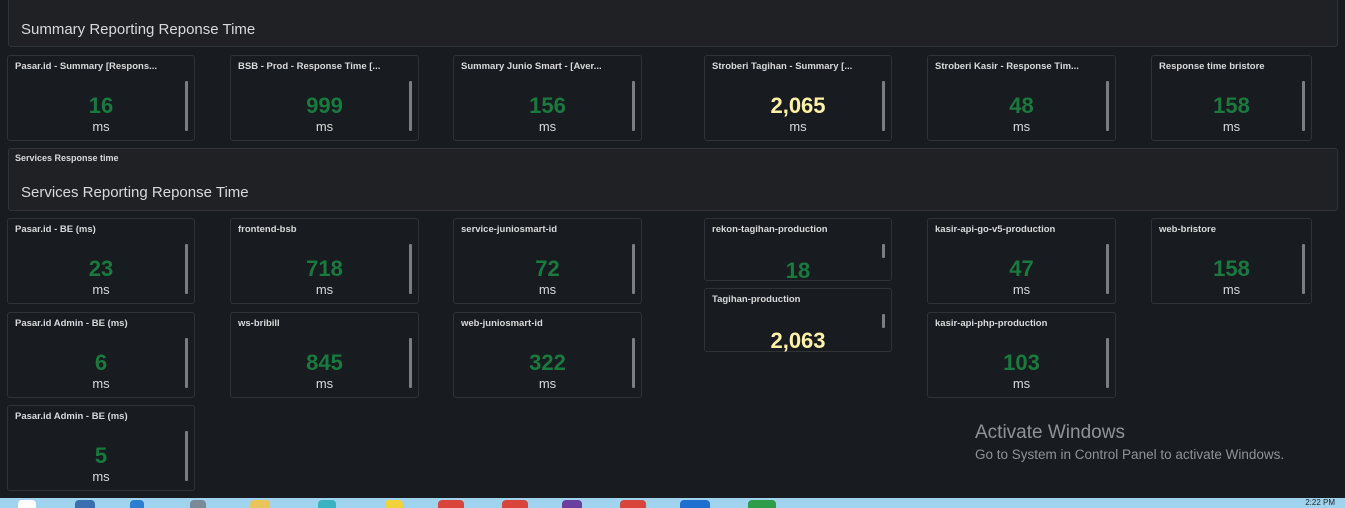  I want to click on stat-panel-kasir-api-go: kasir-api-go-v5-production 47 ms, so click(1021, 261).